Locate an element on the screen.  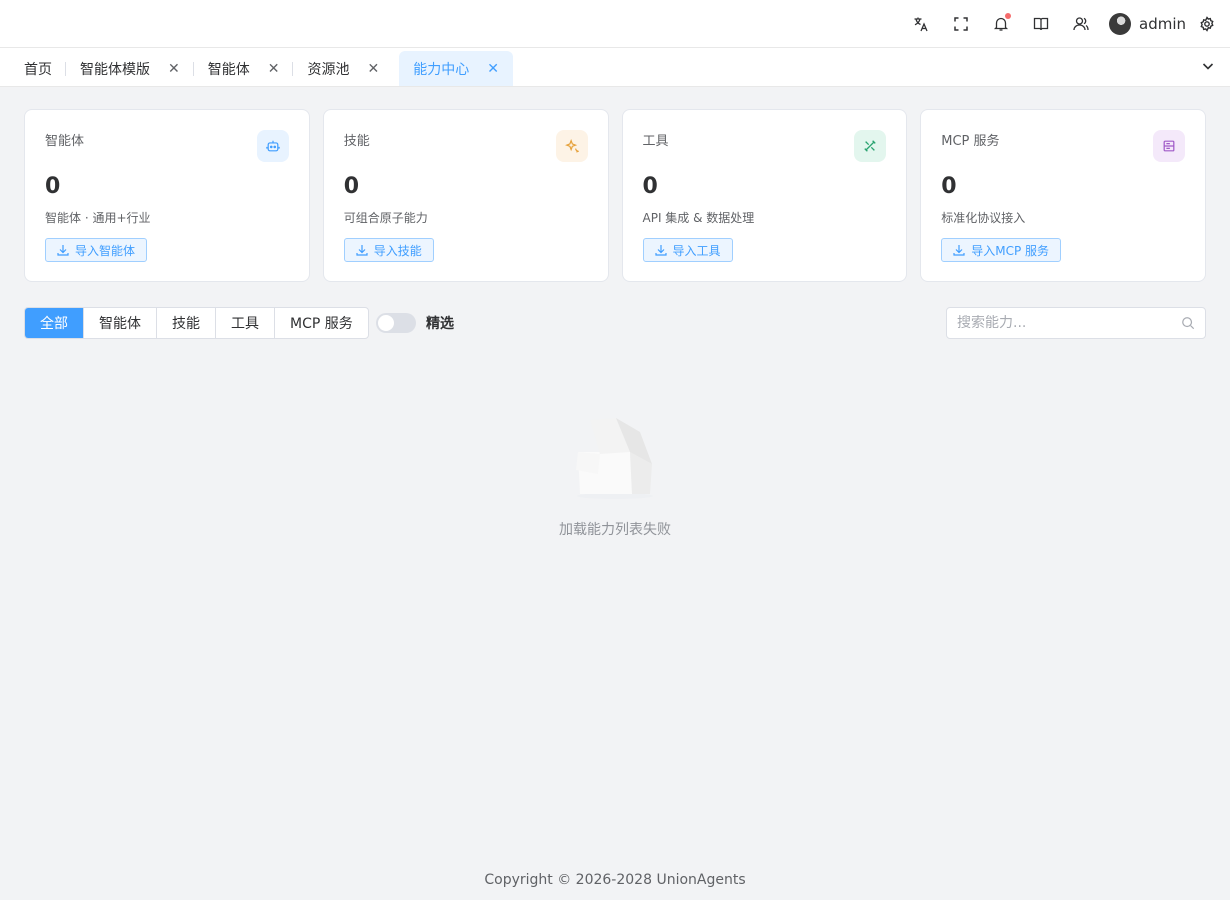
card-title: 技能 is located at coordinates (356, 141).